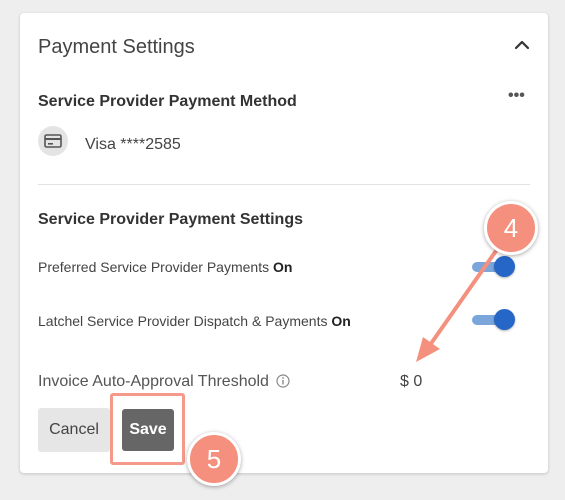 This screenshot has height=500, width=565. I want to click on save-button: Save, so click(148, 430).